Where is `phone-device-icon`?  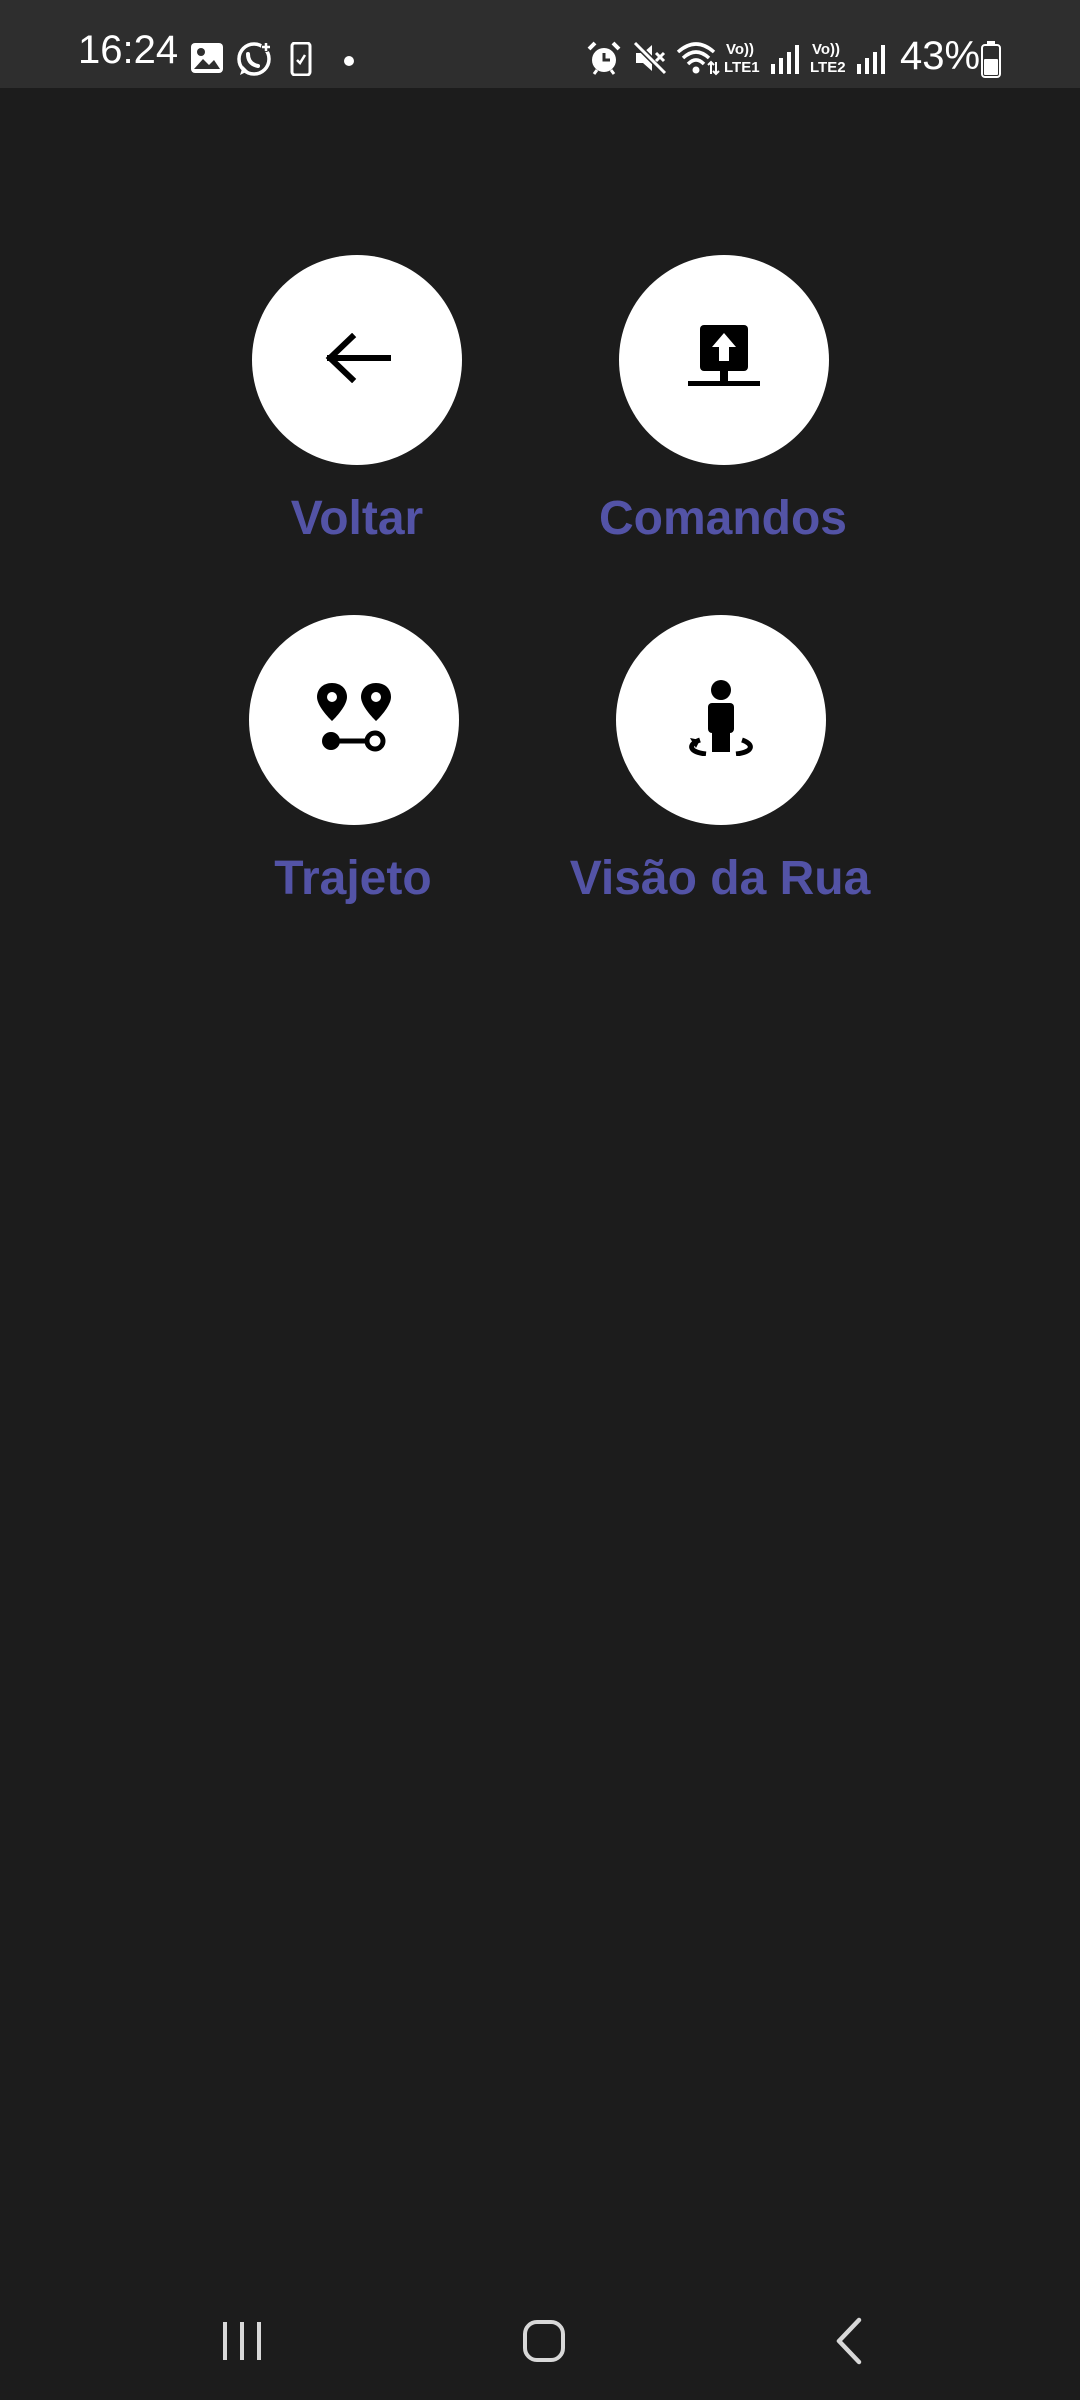 phone-device-icon is located at coordinates (301, 61).